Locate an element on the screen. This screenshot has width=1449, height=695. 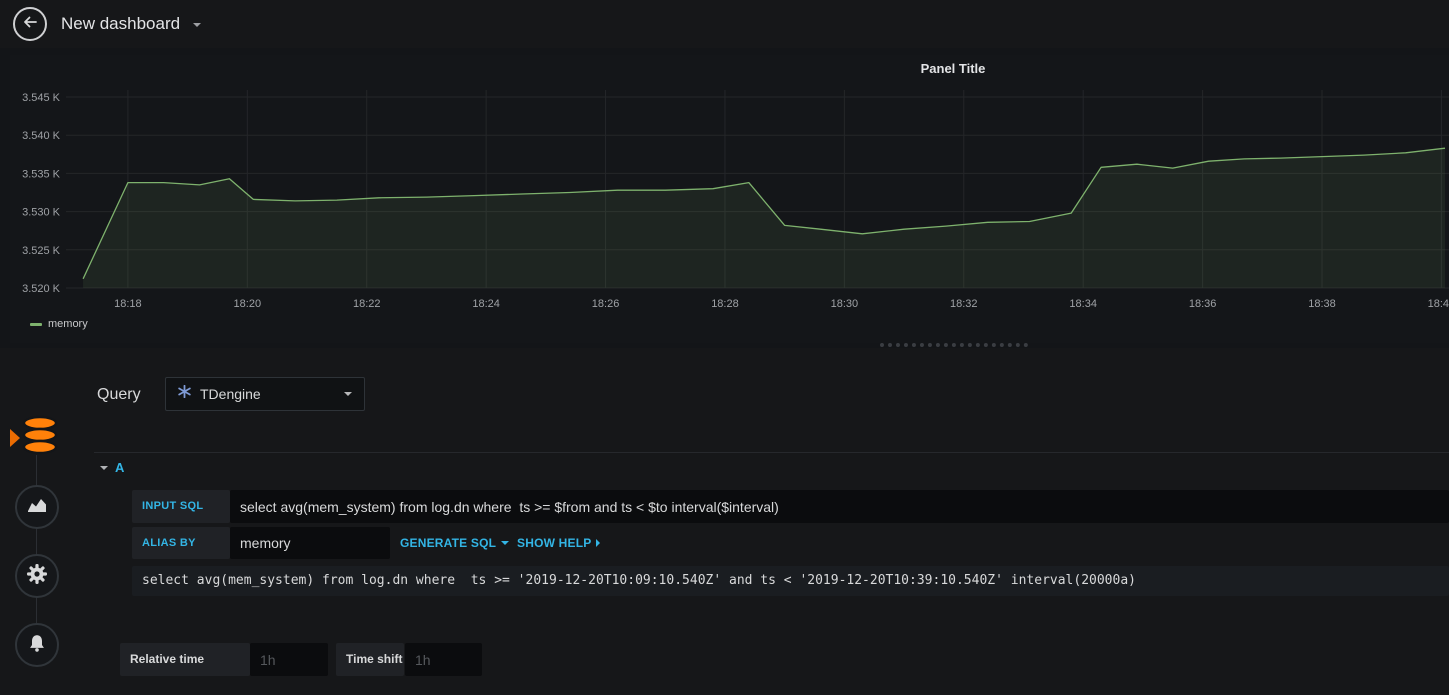
database-icon is located at coordinates (40, 438).